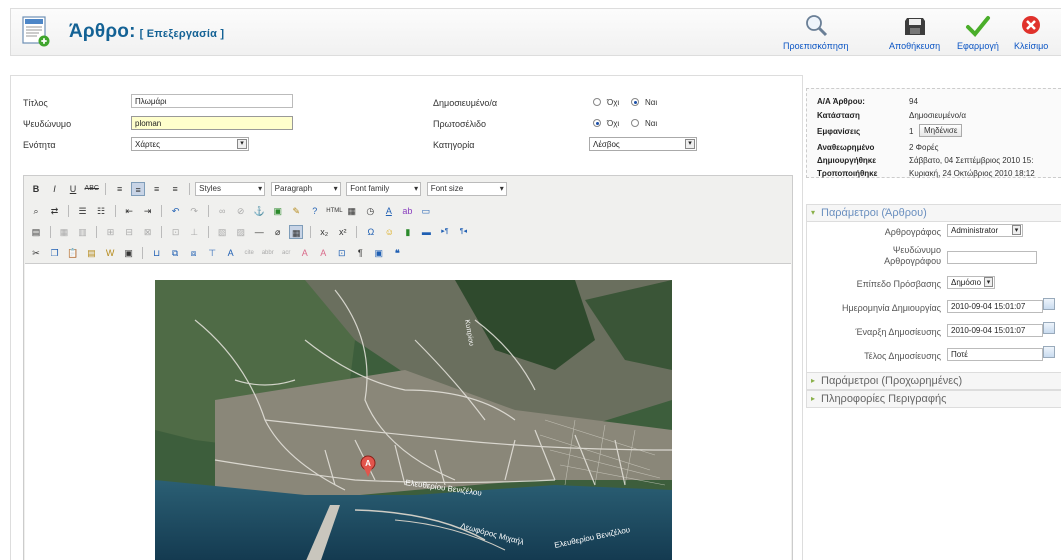 Image resolution: width=1061 pixels, height=560 pixels. I want to click on undo-icon: ↶, so click(176, 211).